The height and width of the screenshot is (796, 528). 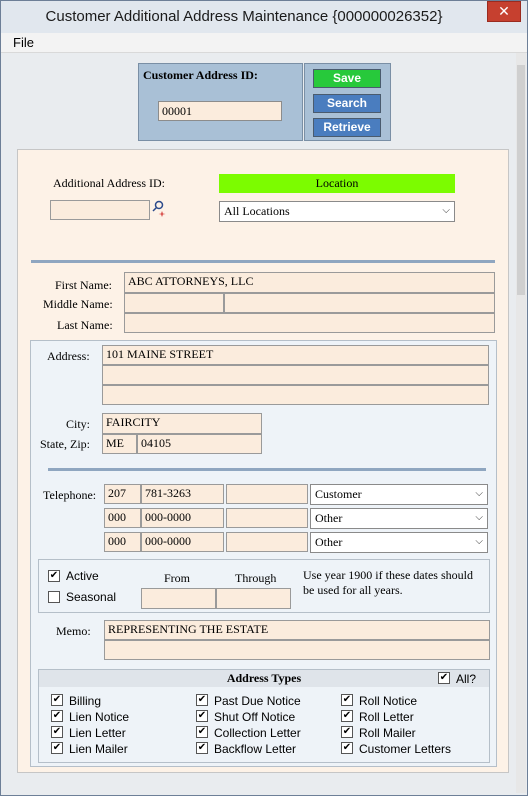 I want to click on additional-address-id-input, so click(x=100, y=210).